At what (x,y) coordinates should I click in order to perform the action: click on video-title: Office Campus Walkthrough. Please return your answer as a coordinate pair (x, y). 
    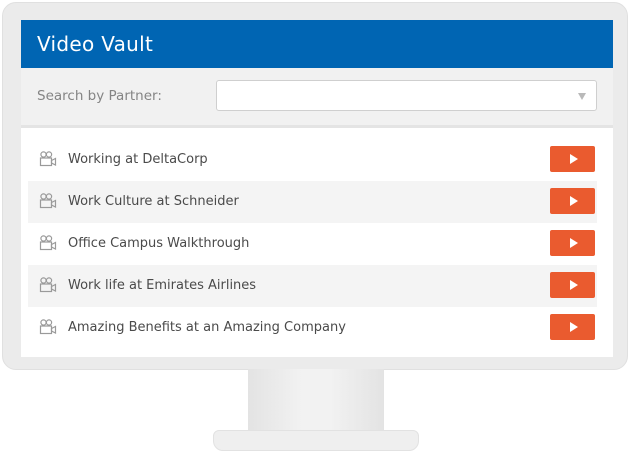
    Looking at the image, I should click on (159, 243).